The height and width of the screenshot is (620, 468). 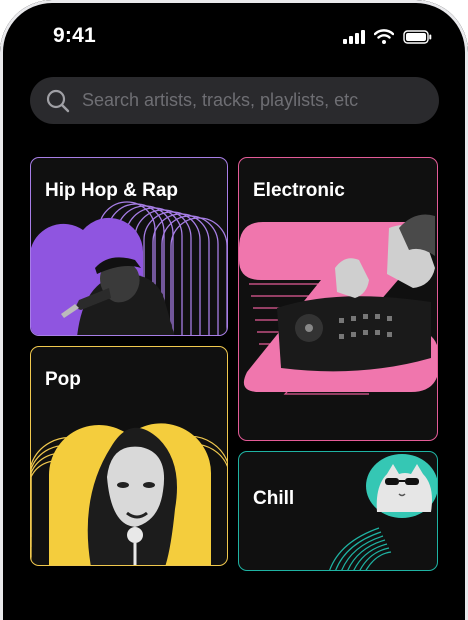 What do you see at coordinates (234, 35) in the screenshot?
I see `status-bar: 9:41` at bounding box center [234, 35].